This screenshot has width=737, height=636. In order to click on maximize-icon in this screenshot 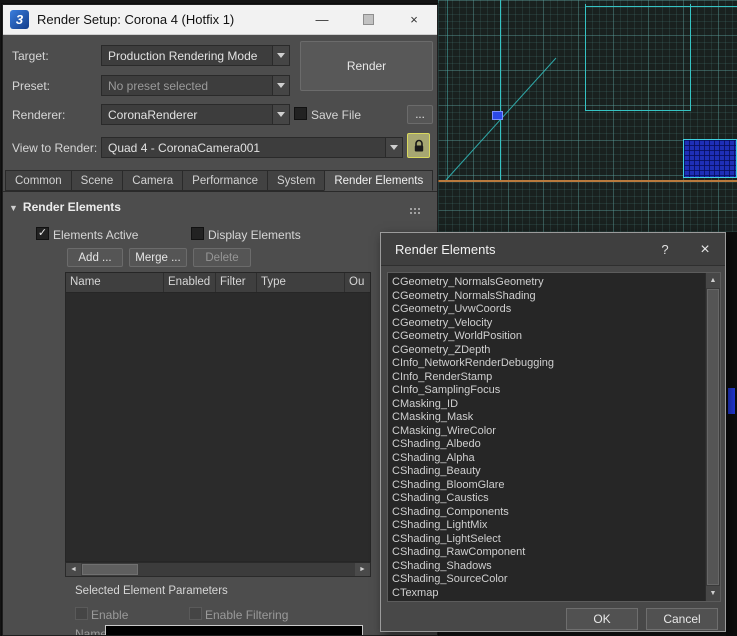, I will do `click(368, 19)`.